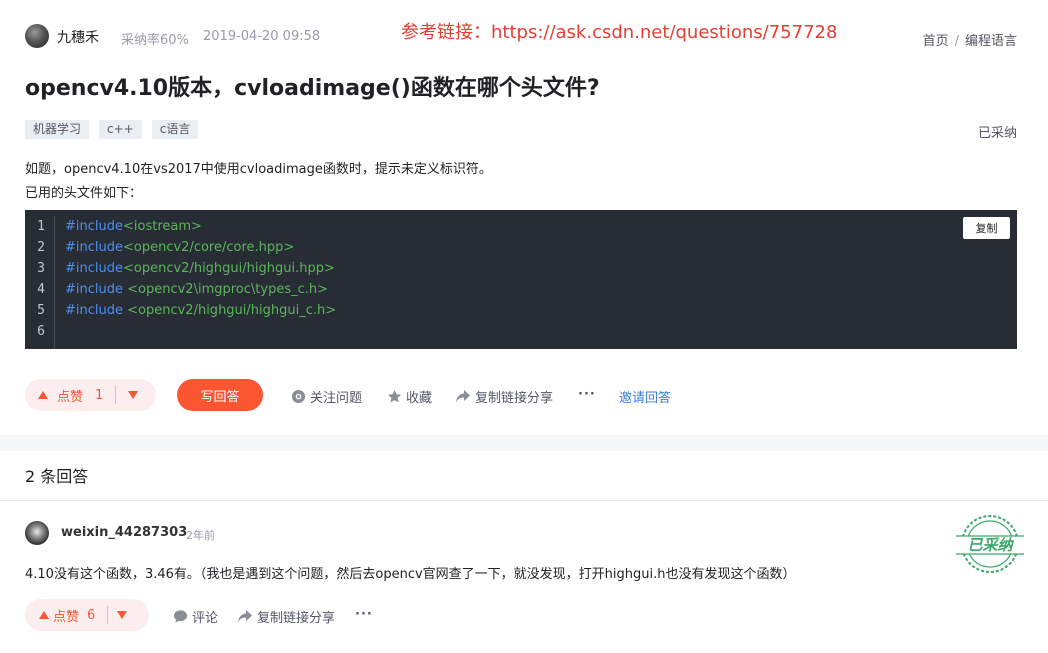  I want to click on question-action-bar: 点赞 1 写回答 关注问题 收藏 复制链接分享 ··· 邀请回答, so click(521, 395).